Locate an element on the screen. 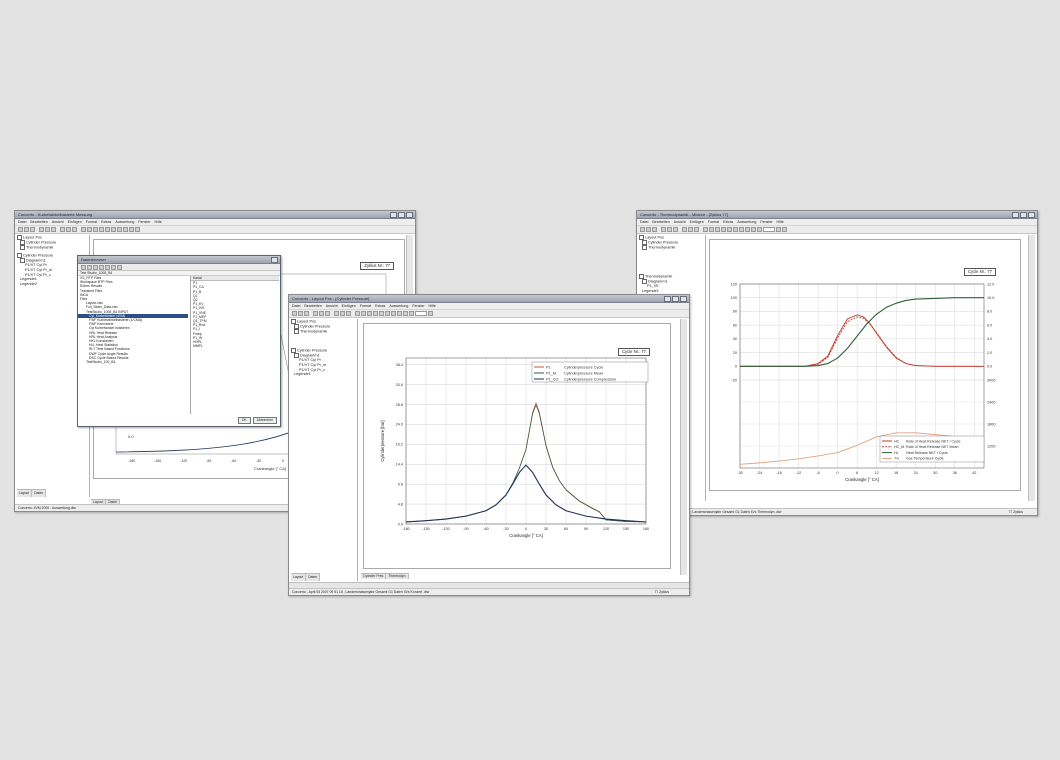 The width and height of the screenshot is (1060, 760). menu-item: Datei is located at coordinates (22, 222).